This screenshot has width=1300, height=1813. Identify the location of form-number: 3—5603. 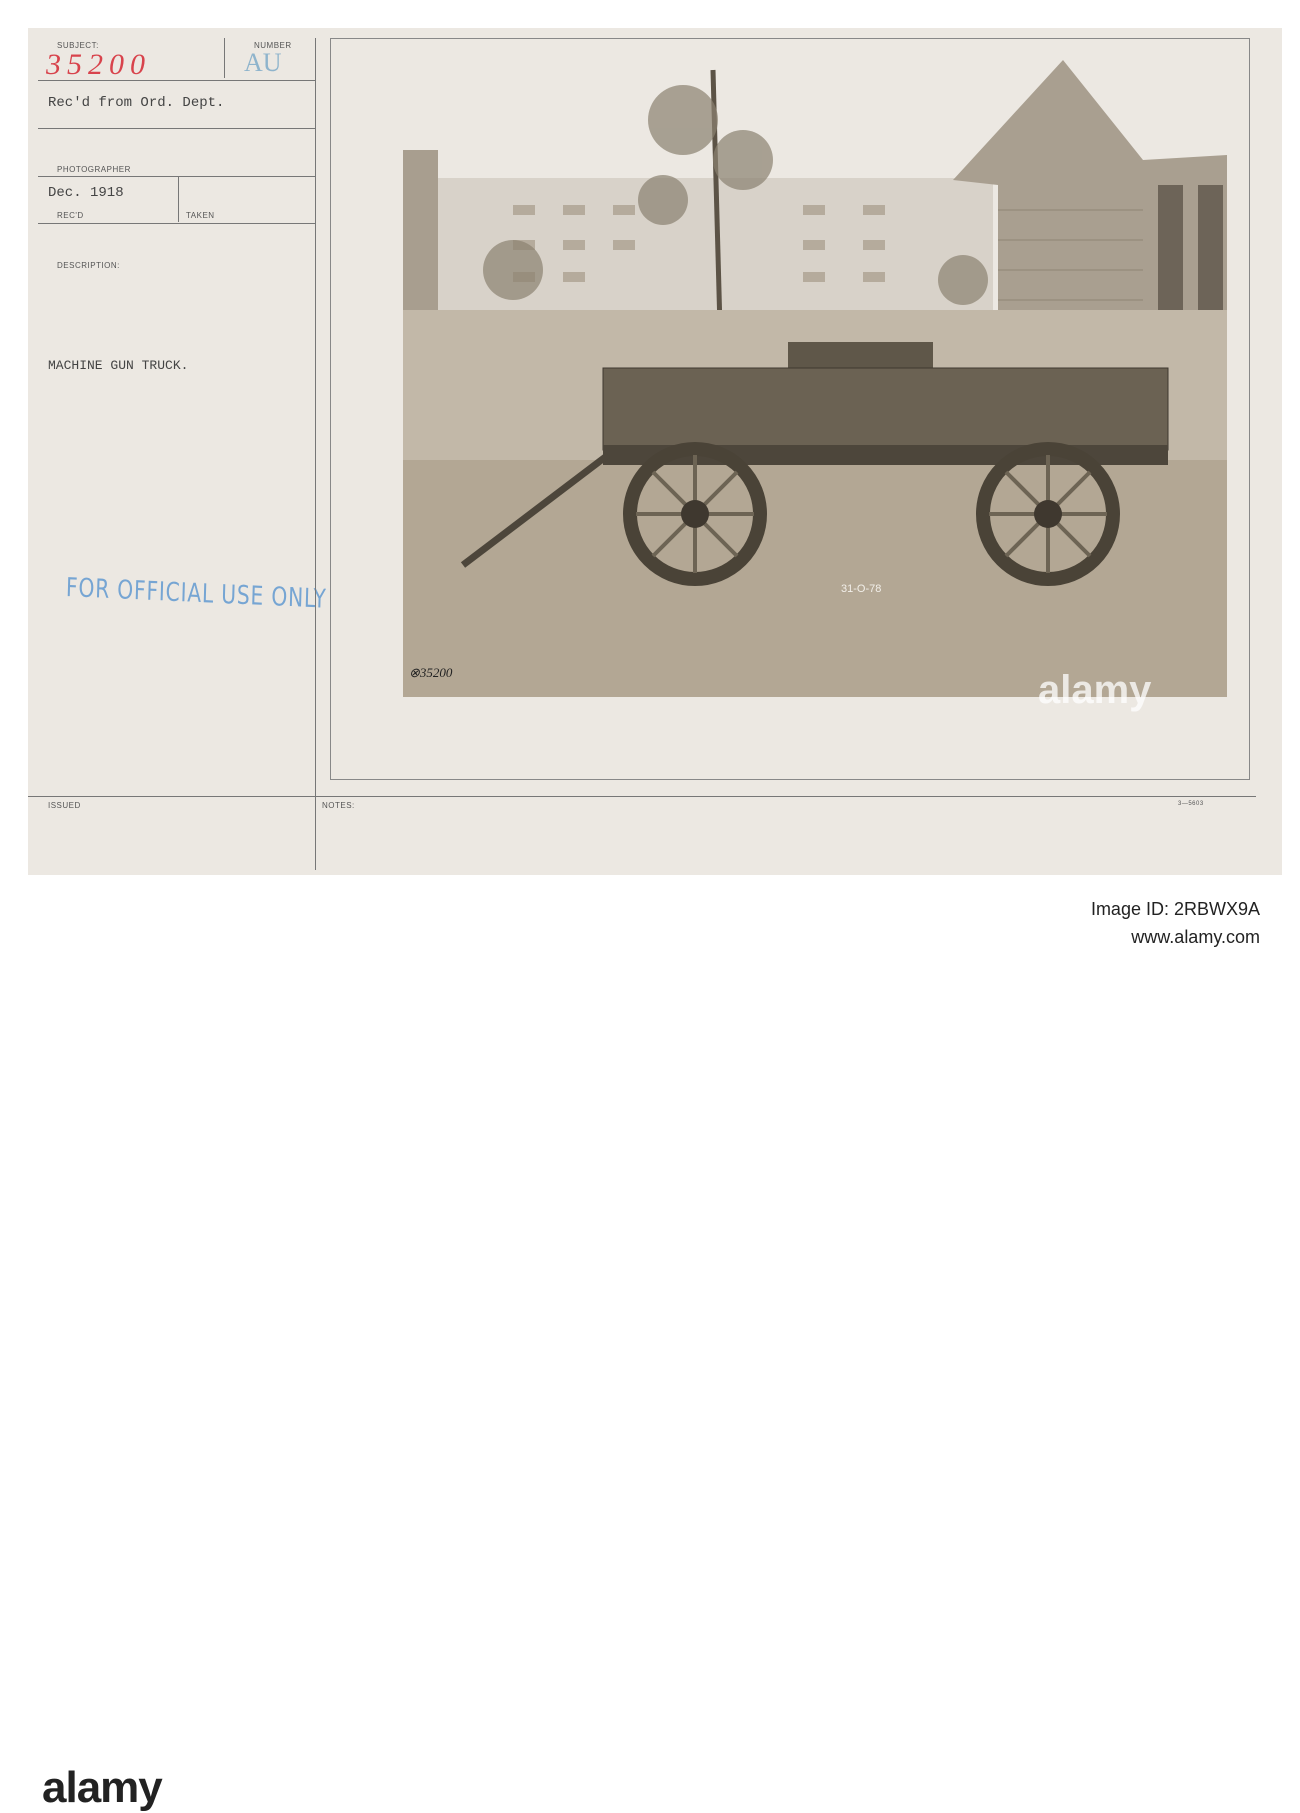
(1191, 804).